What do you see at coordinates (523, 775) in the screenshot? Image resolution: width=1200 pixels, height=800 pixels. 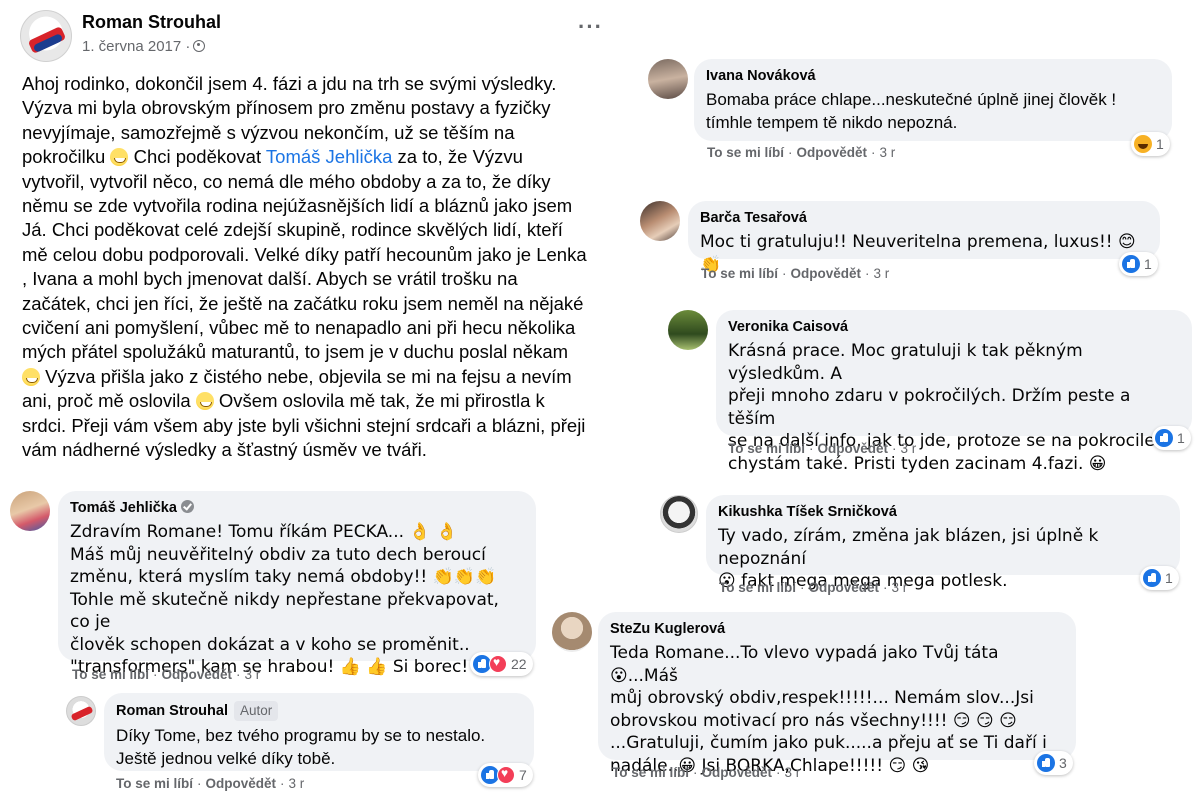 I see `reaction-count: 7` at bounding box center [523, 775].